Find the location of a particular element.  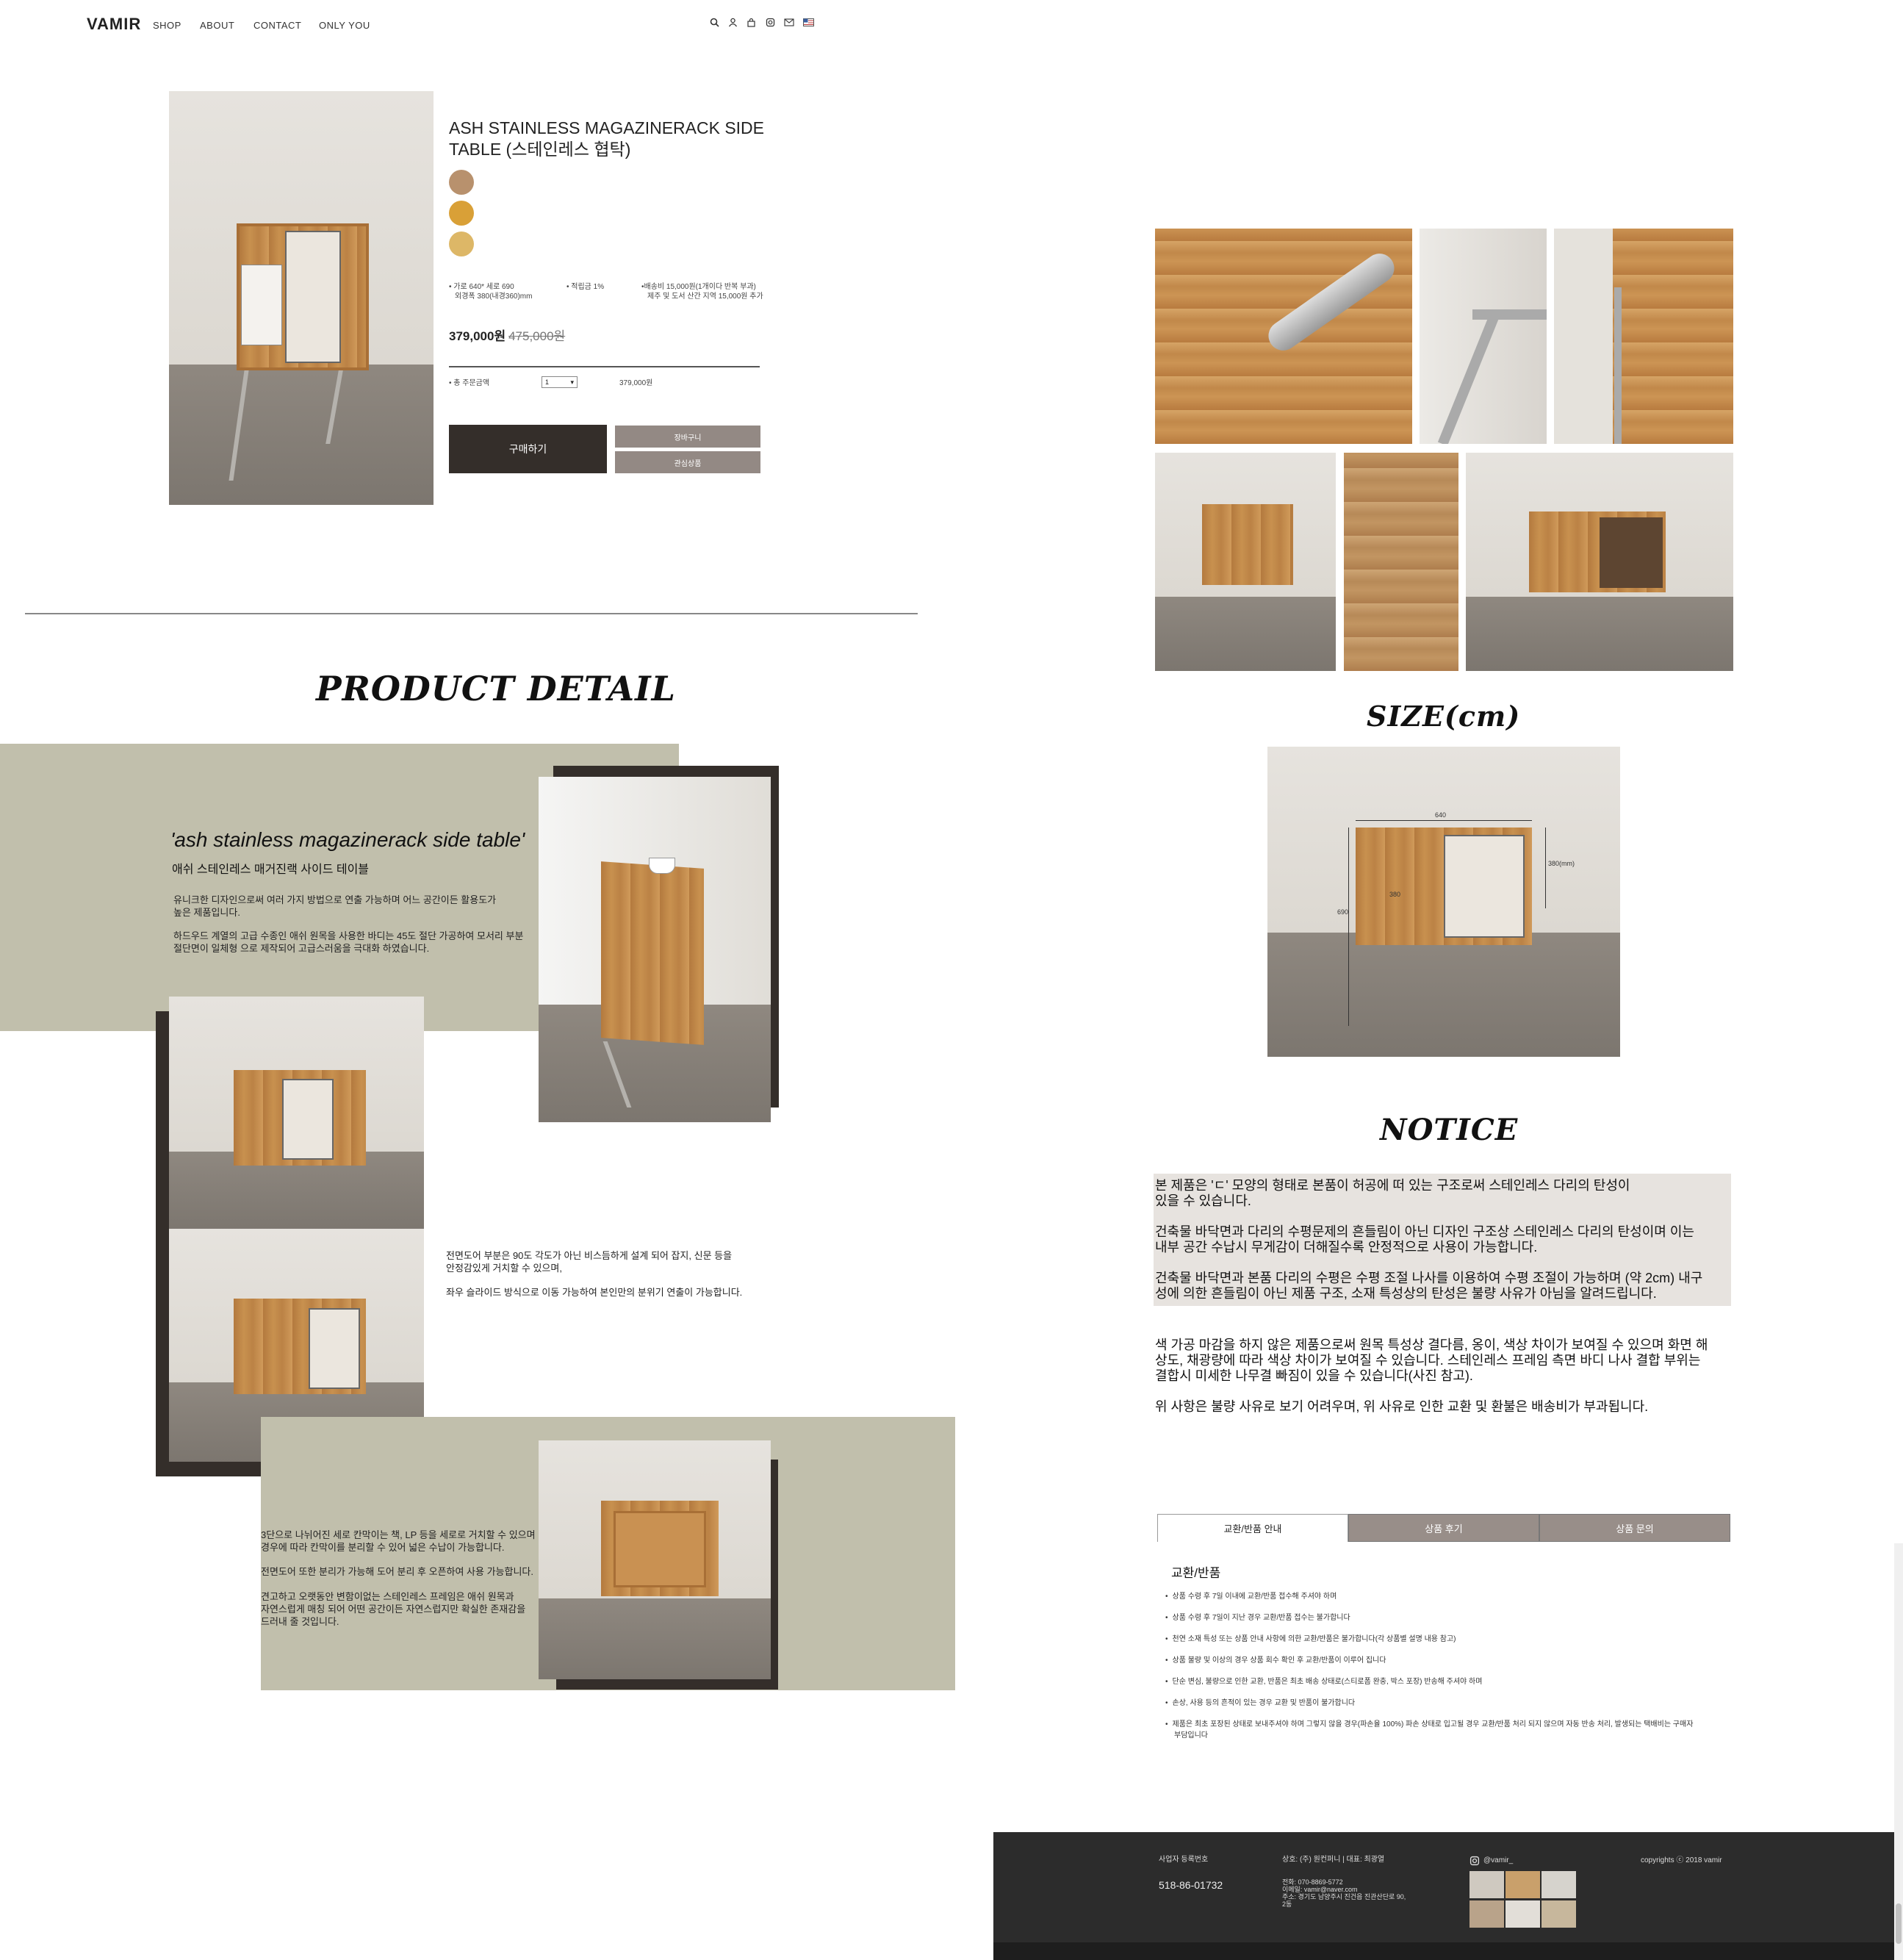

list-item: 상품 수령 후 7일 이내에 교환/반품 접수해 주셔야 하며 is located at coordinates (1444, 1595).